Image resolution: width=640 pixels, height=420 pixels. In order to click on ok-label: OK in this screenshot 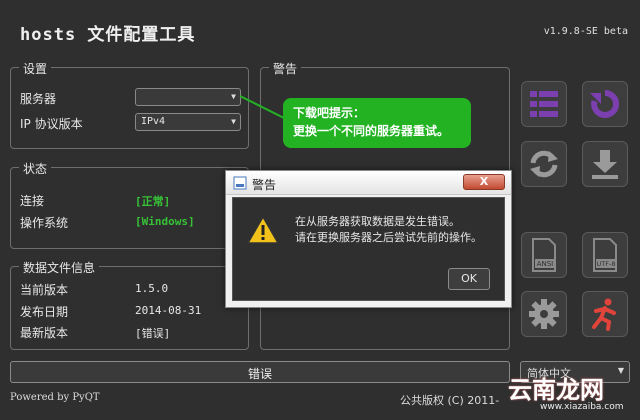, I will do `click(469, 278)`.